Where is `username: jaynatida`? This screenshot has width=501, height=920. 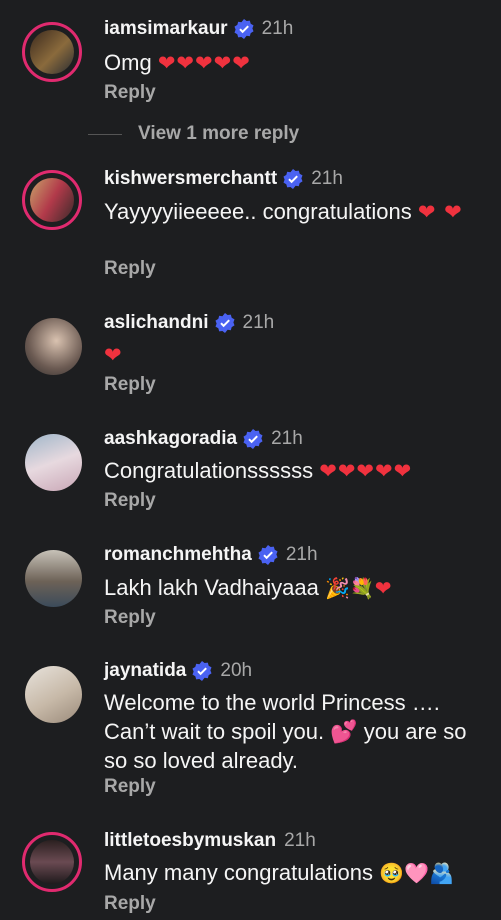 username: jaynatida is located at coordinates (145, 671).